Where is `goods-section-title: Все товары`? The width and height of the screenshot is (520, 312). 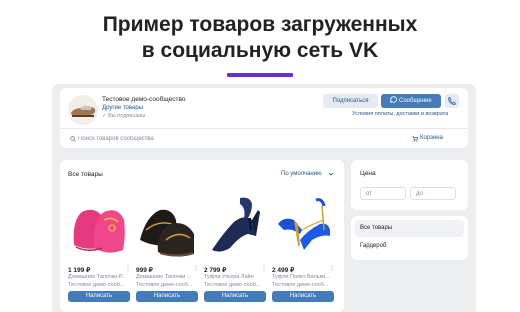
goods-section-title: Все товары is located at coordinates (85, 174).